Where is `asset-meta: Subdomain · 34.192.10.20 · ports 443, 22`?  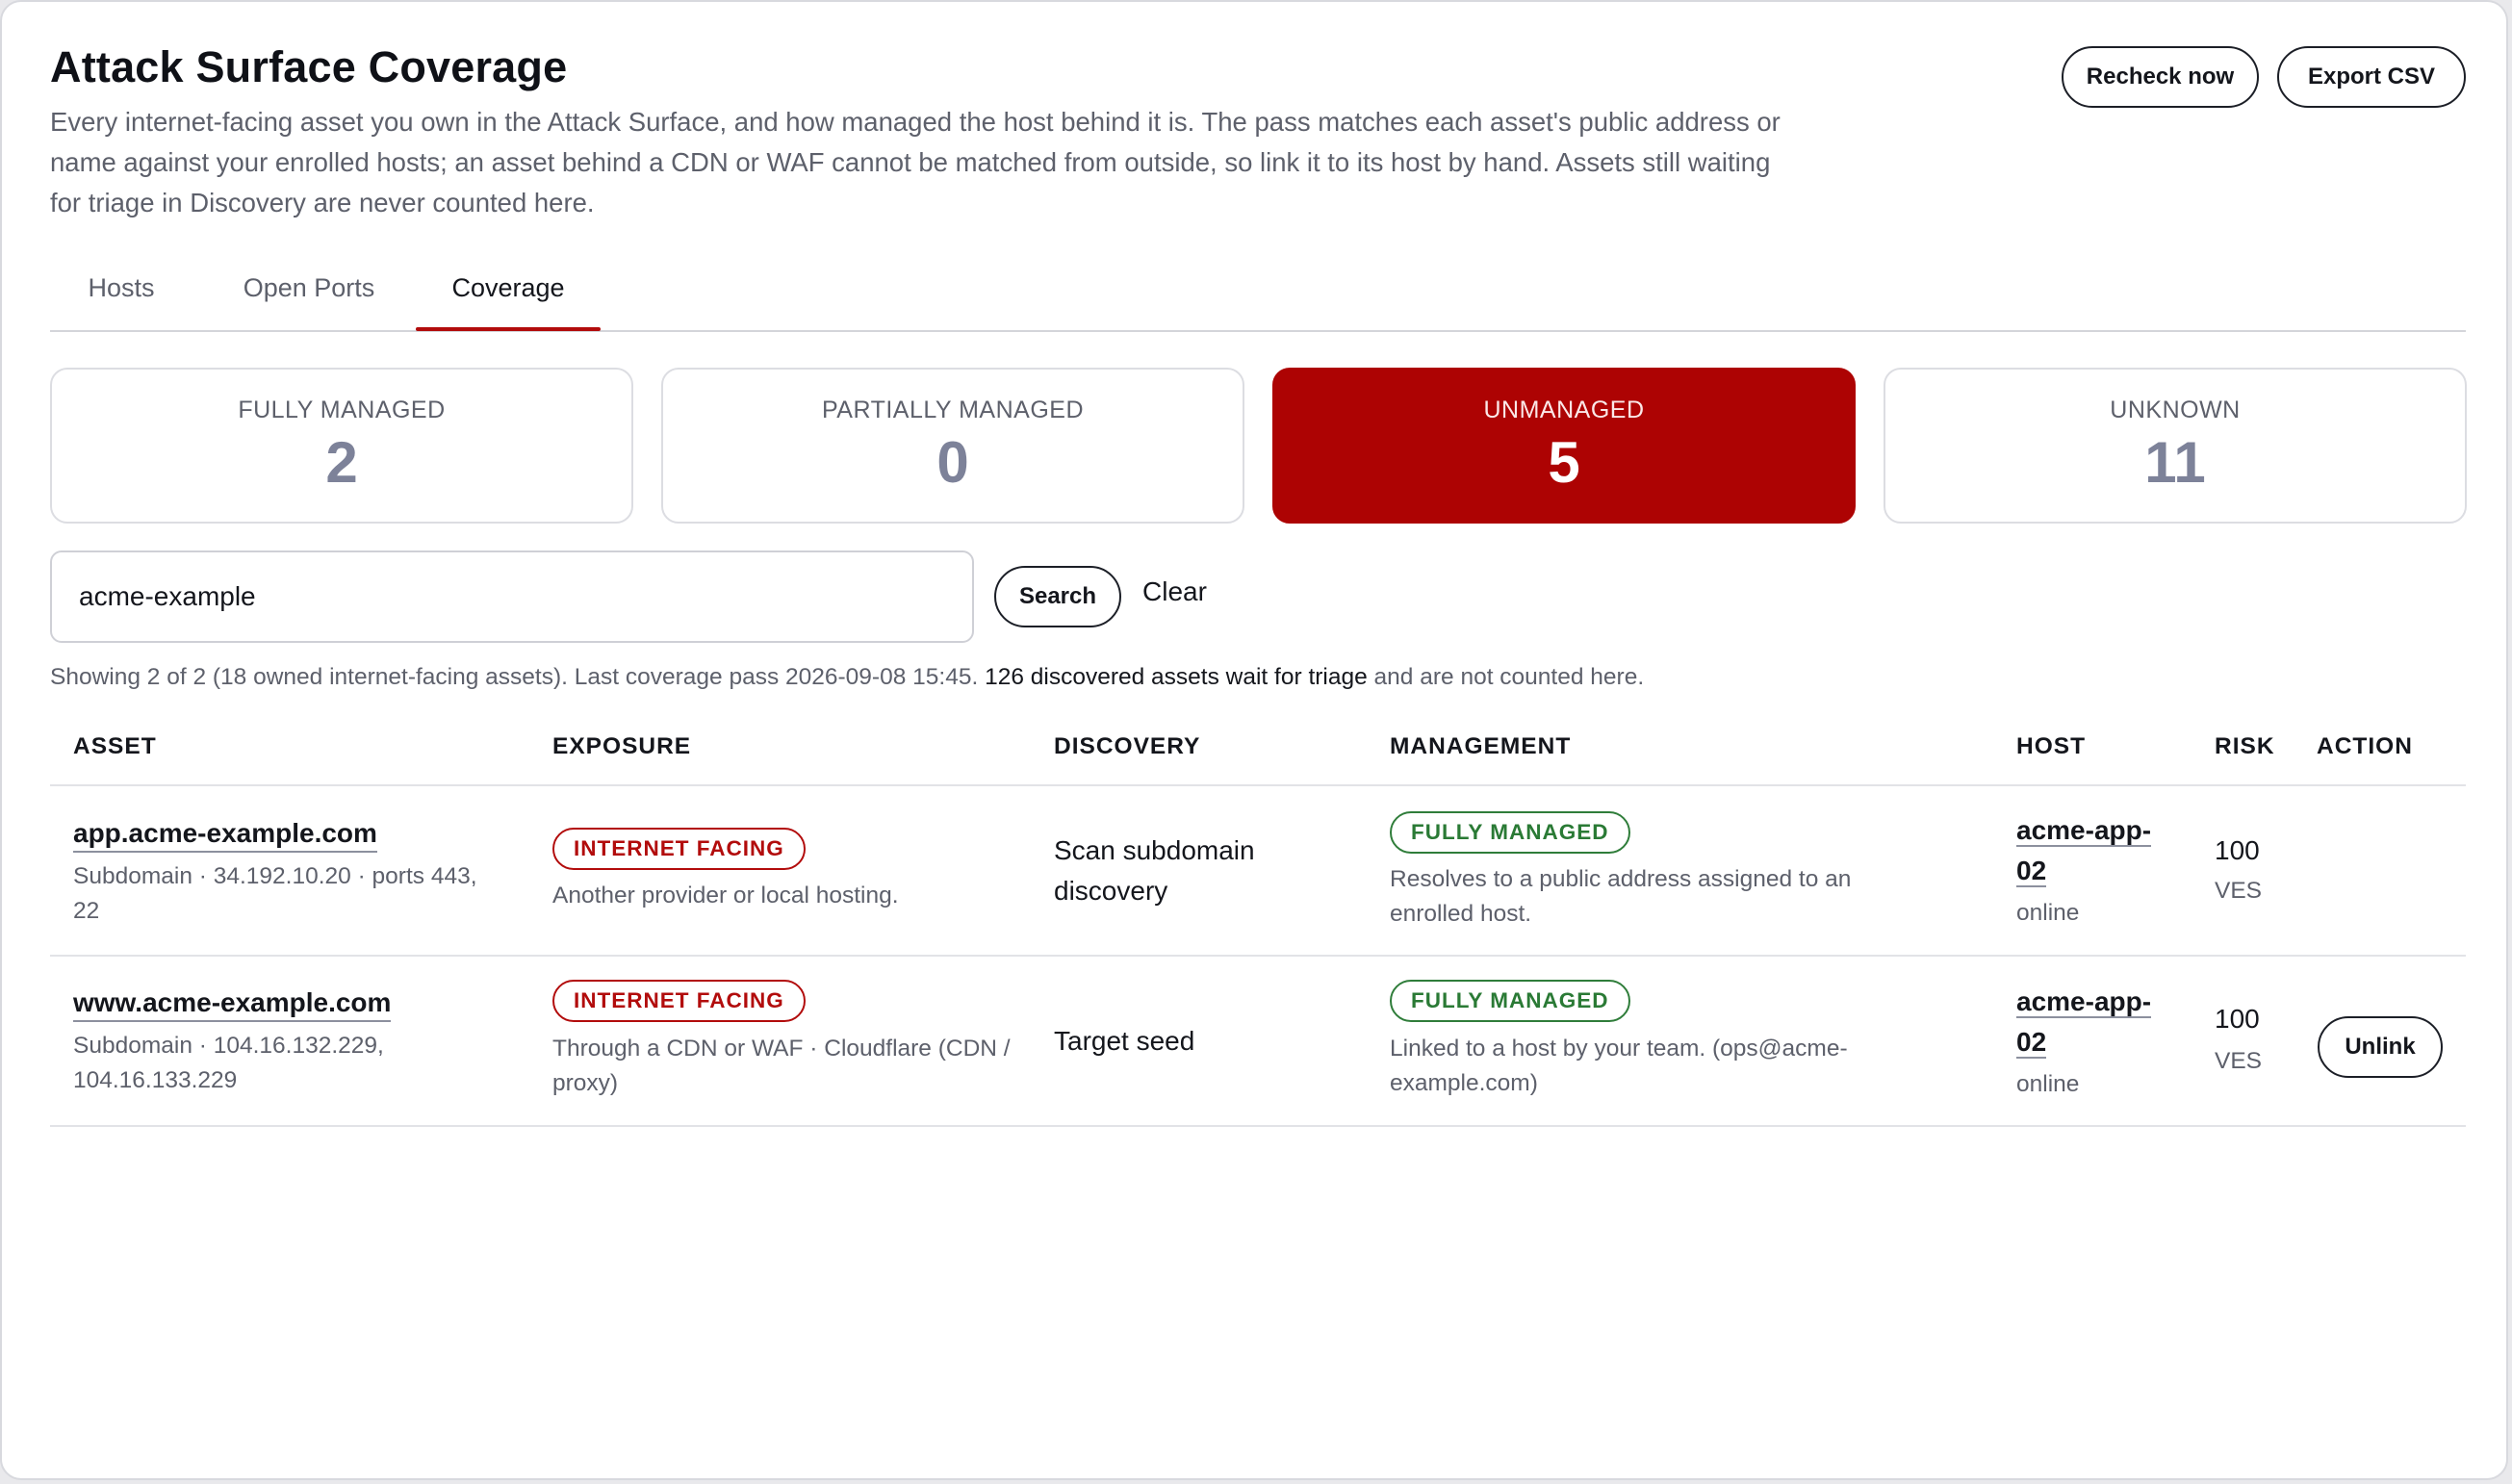 asset-meta: Subdomain · 34.192.10.20 · ports 443, 22 is located at coordinates (275, 893).